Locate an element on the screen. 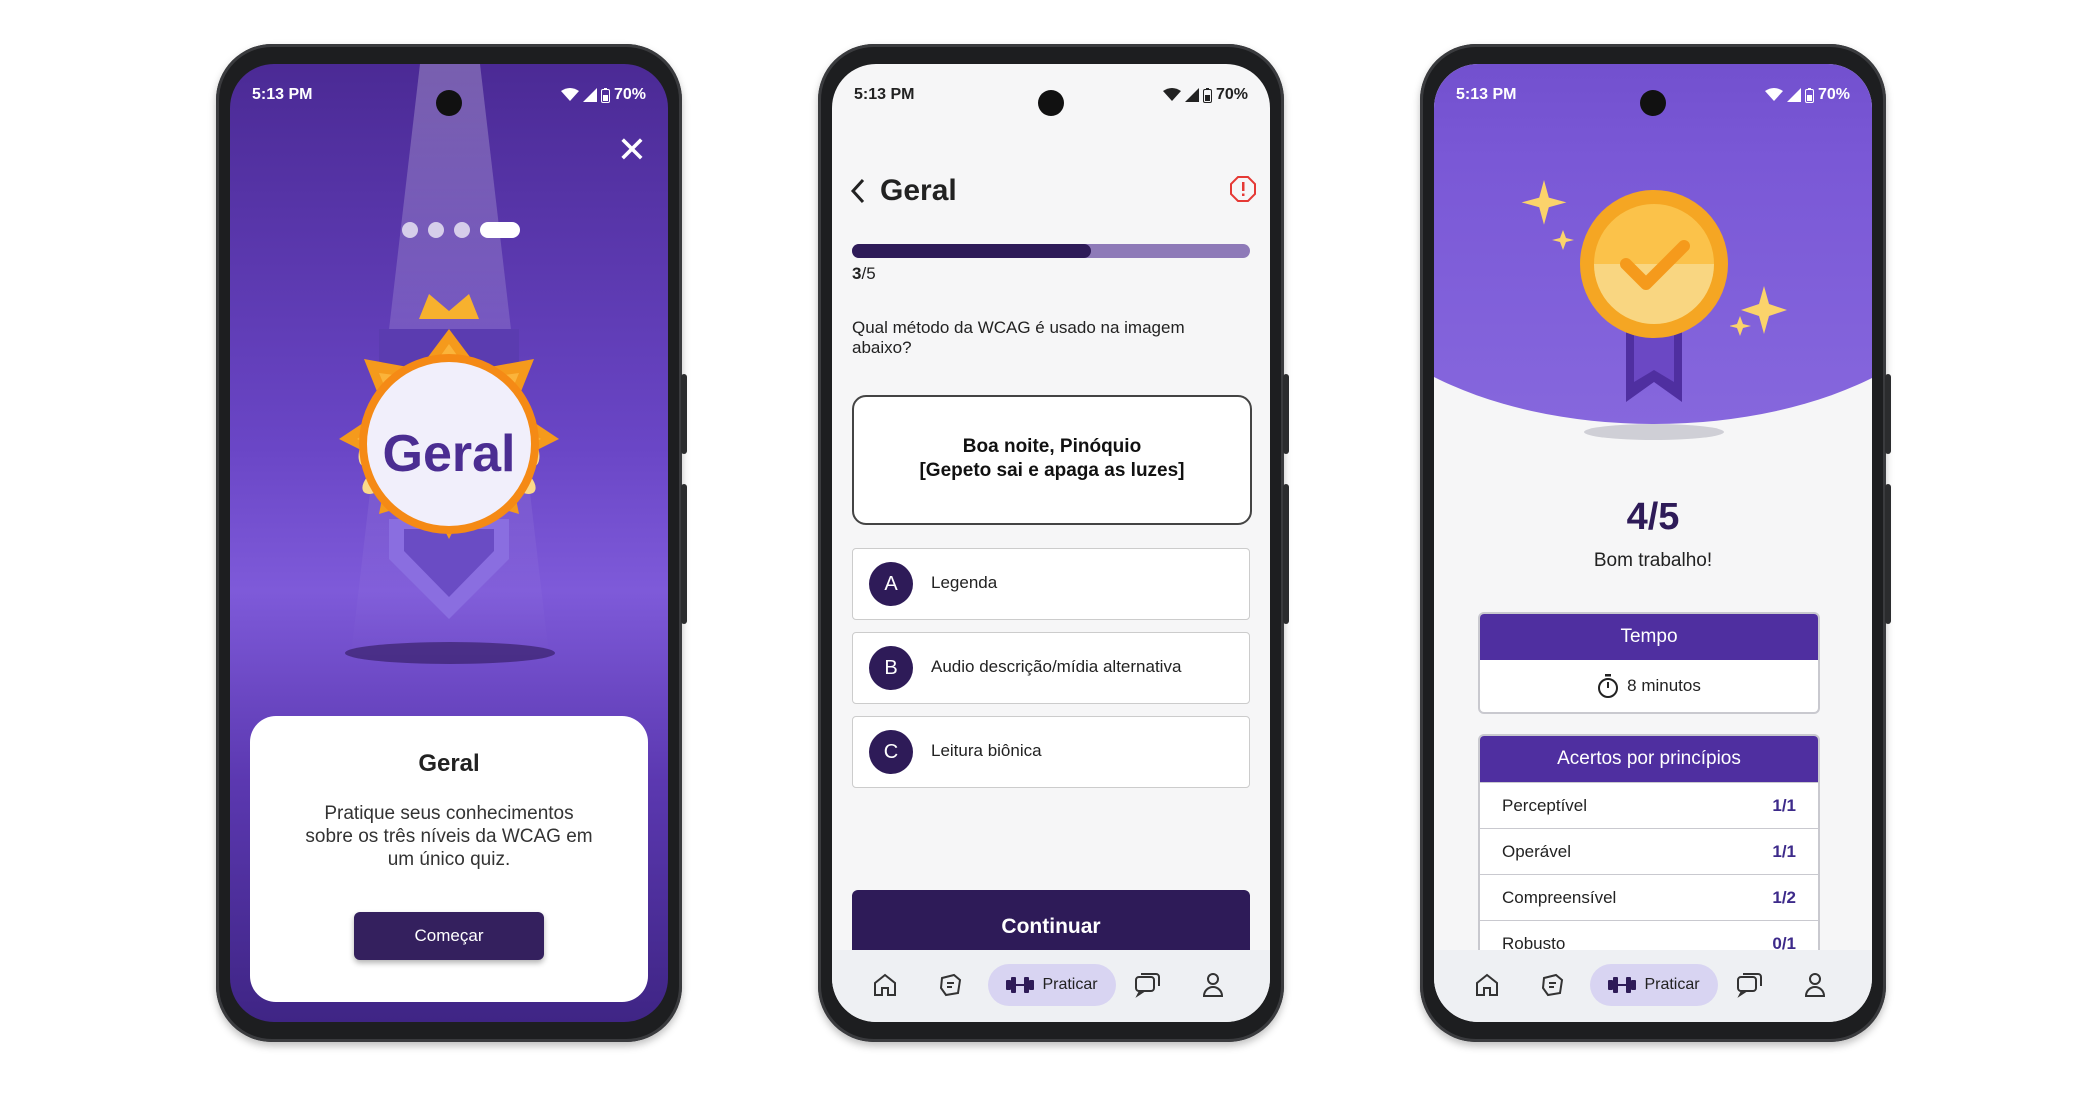 Image resolution: width=2100 pixels, height=1107 pixels. progress-label: 3/5 is located at coordinates (864, 274).